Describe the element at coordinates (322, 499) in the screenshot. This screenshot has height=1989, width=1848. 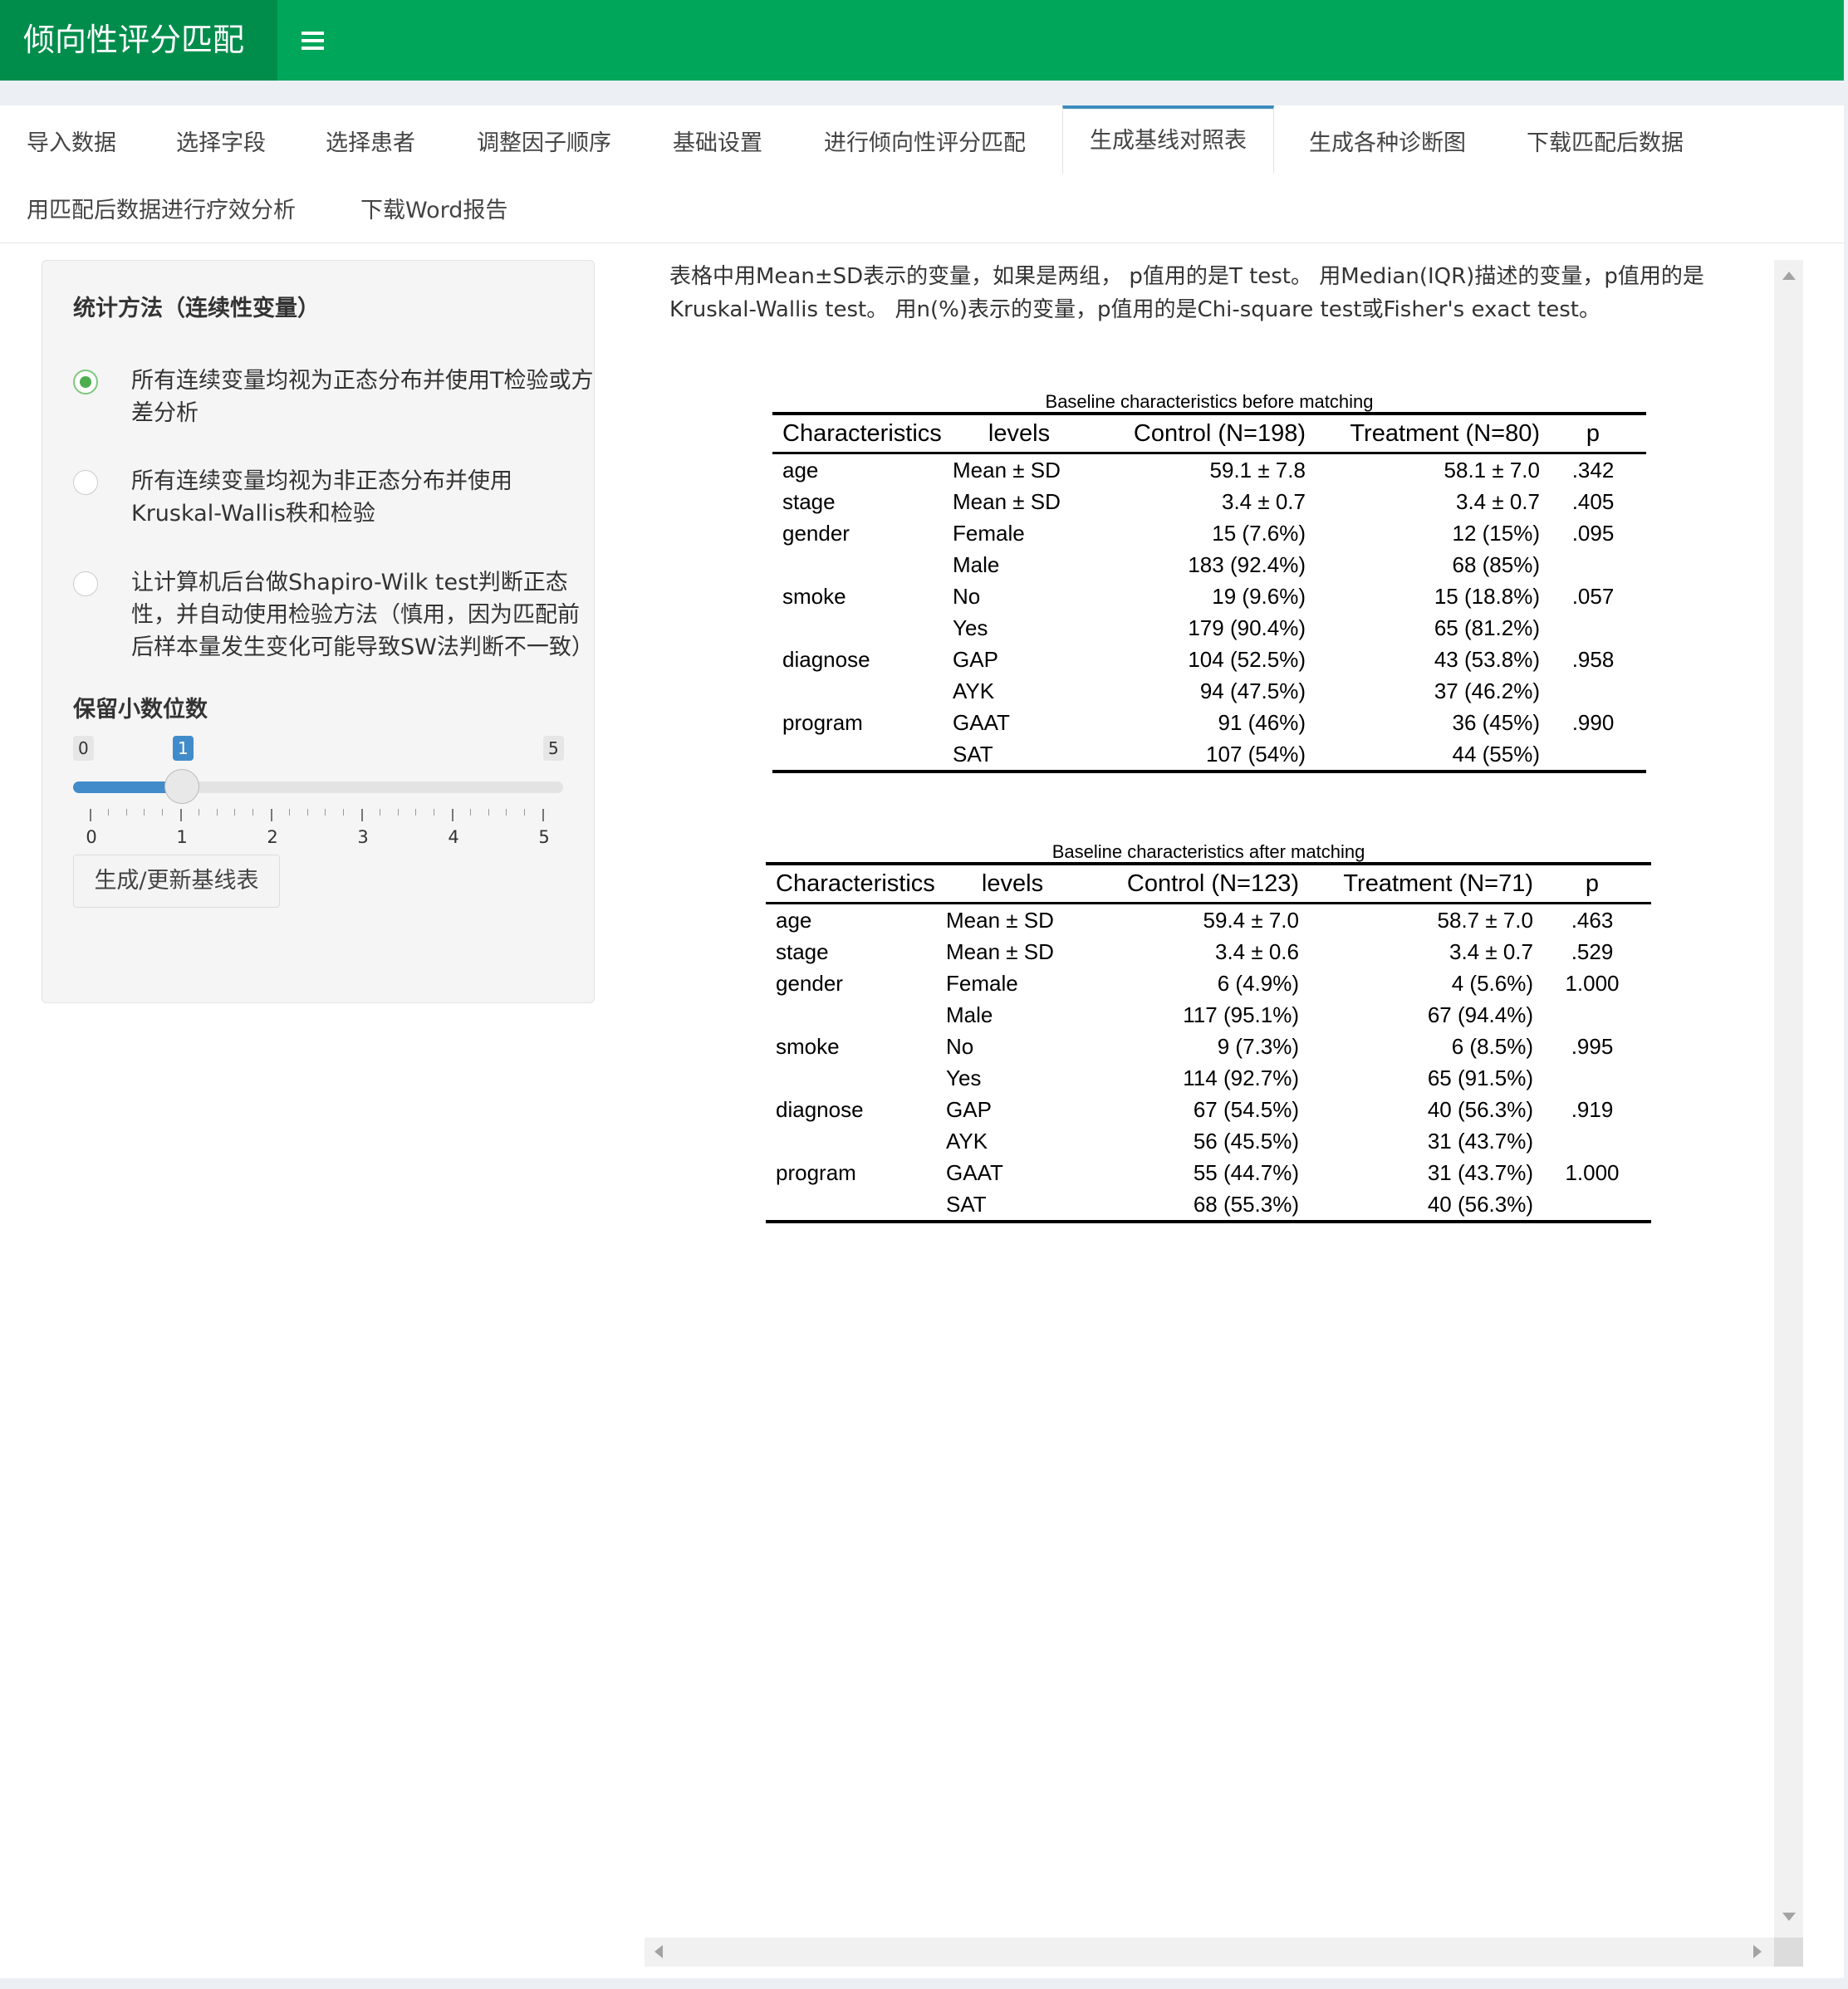
I see `radio-non-normal-distribution: 所有连续变量均视为非正态分布并使用Kruskal-Wallis秩和检验` at that location.